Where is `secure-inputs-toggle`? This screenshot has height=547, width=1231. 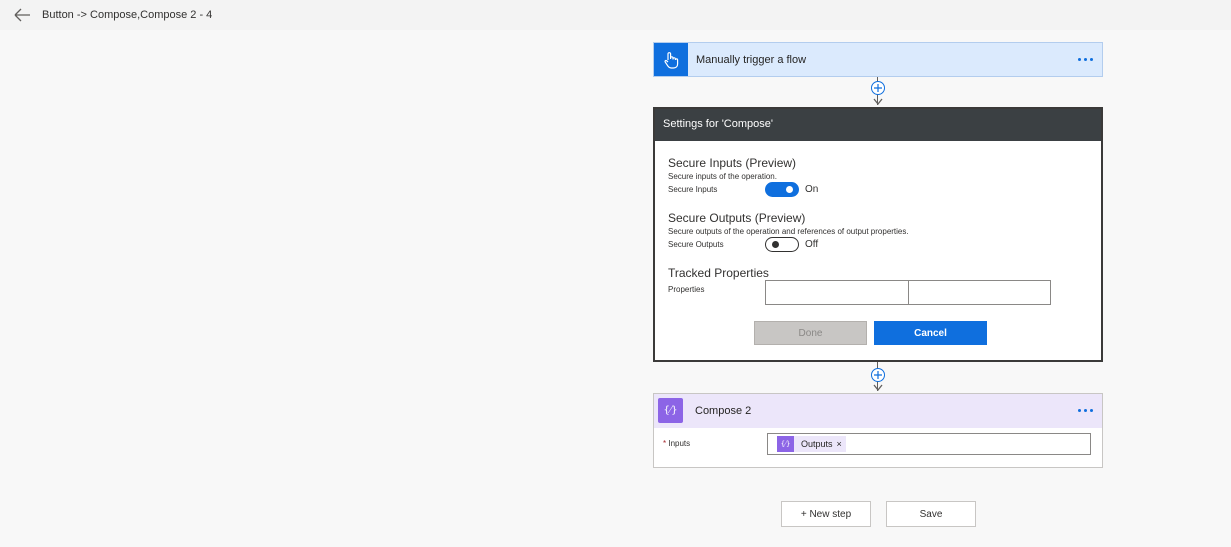
secure-inputs-toggle is located at coordinates (782, 189).